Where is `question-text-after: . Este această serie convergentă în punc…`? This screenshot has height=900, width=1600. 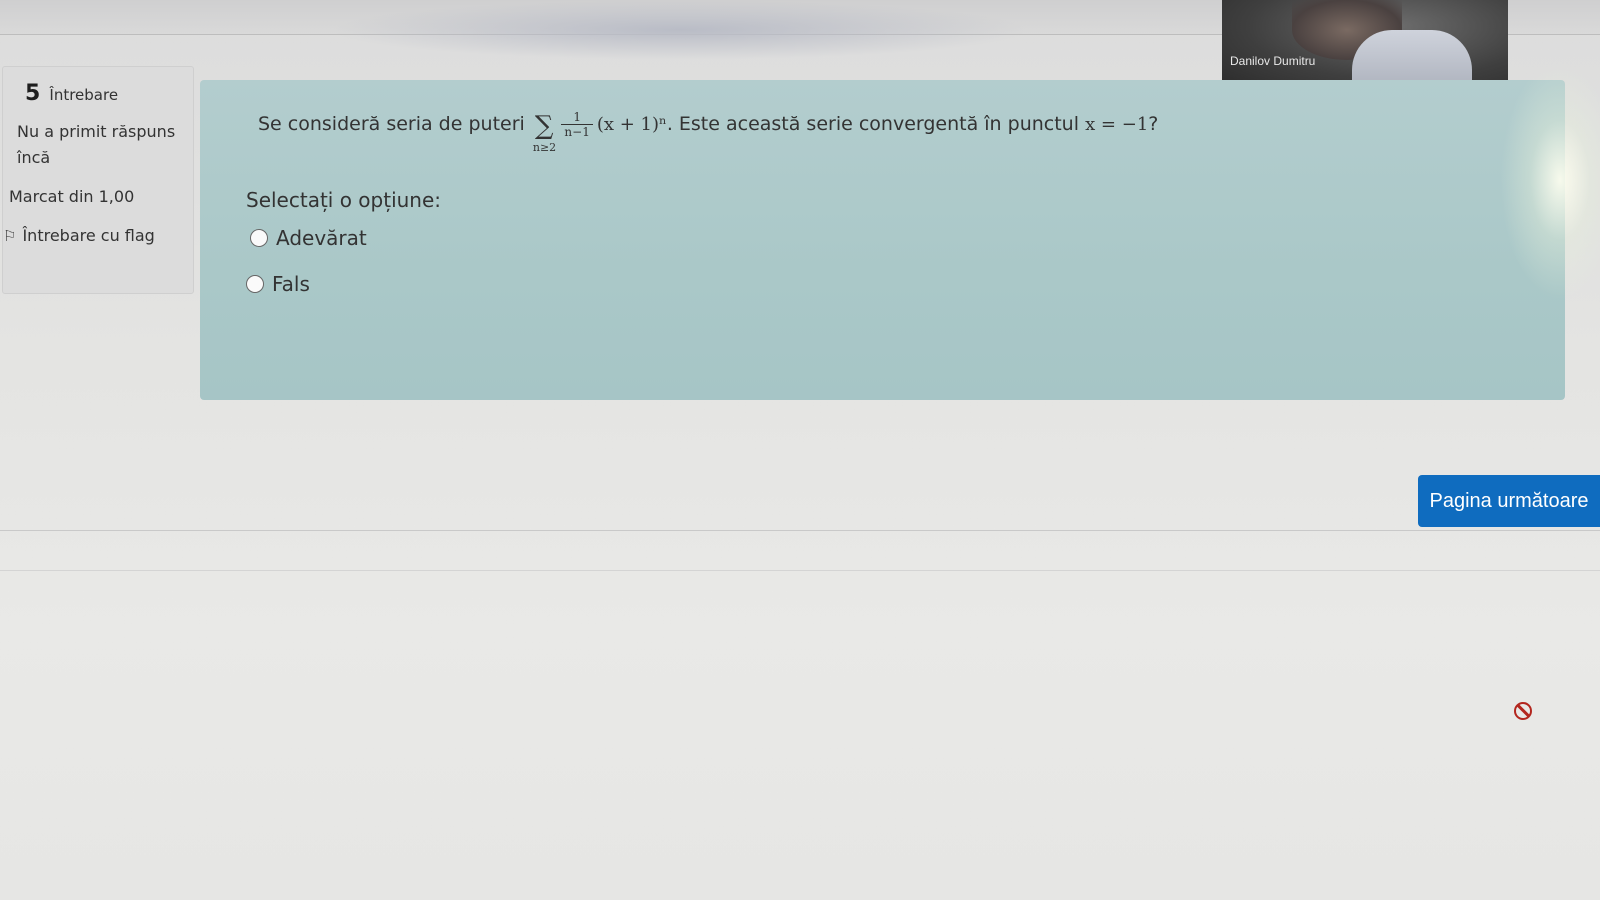 question-text-after: . Este această serie convergentă în punc… is located at coordinates (873, 124).